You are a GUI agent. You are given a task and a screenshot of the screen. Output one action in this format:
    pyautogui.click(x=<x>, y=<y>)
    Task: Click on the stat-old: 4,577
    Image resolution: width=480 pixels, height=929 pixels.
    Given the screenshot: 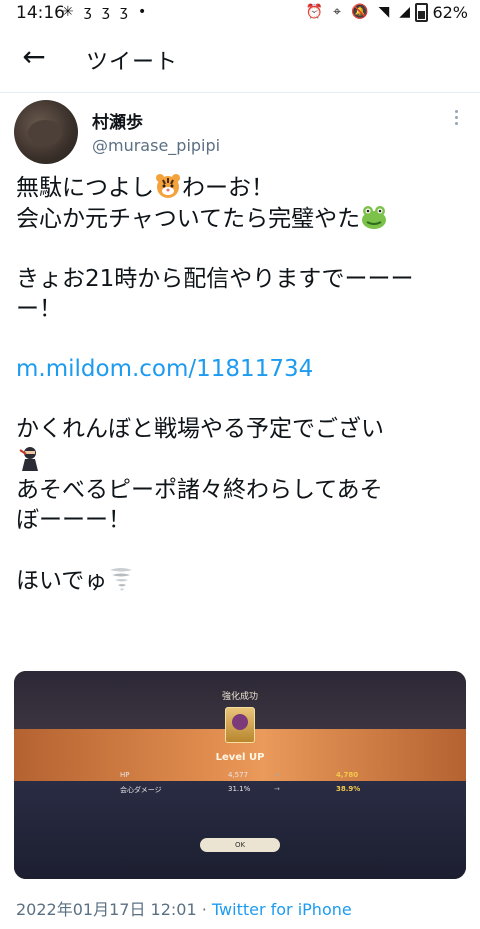 What is the action you would take?
    pyautogui.click(x=238, y=775)
    